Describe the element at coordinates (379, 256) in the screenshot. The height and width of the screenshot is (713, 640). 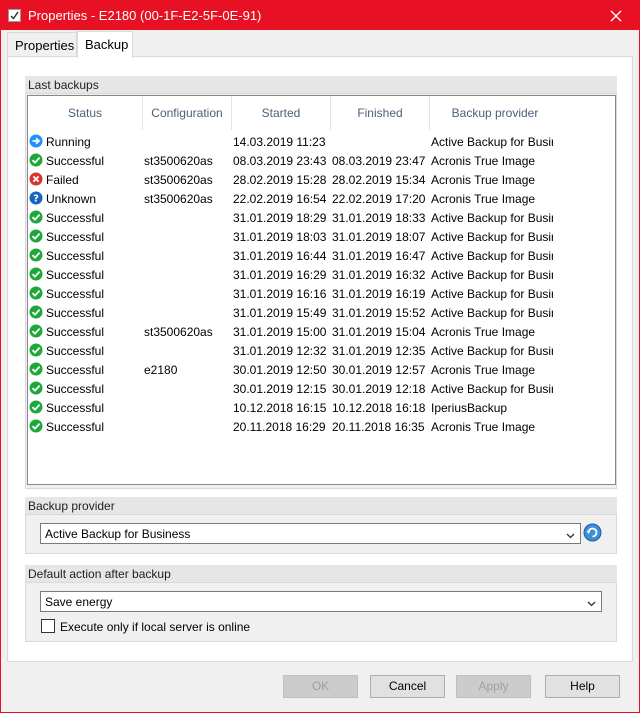
I see `row-finished: 31.01.2019 16:47` at that location.